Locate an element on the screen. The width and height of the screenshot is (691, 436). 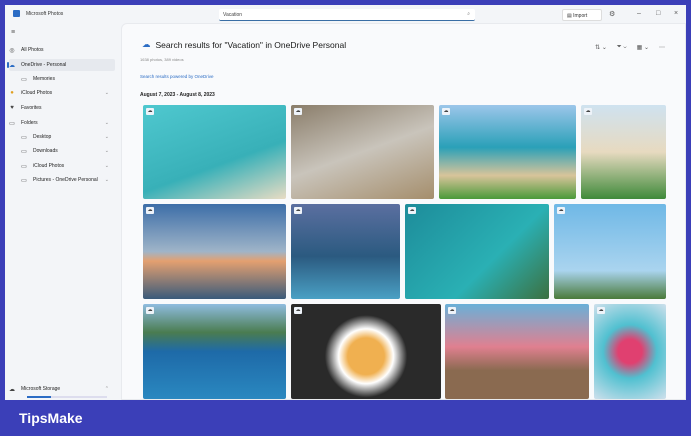
sidebar-item-folders: ▭ Folders ⌄ is located at coordinates (62, 123).